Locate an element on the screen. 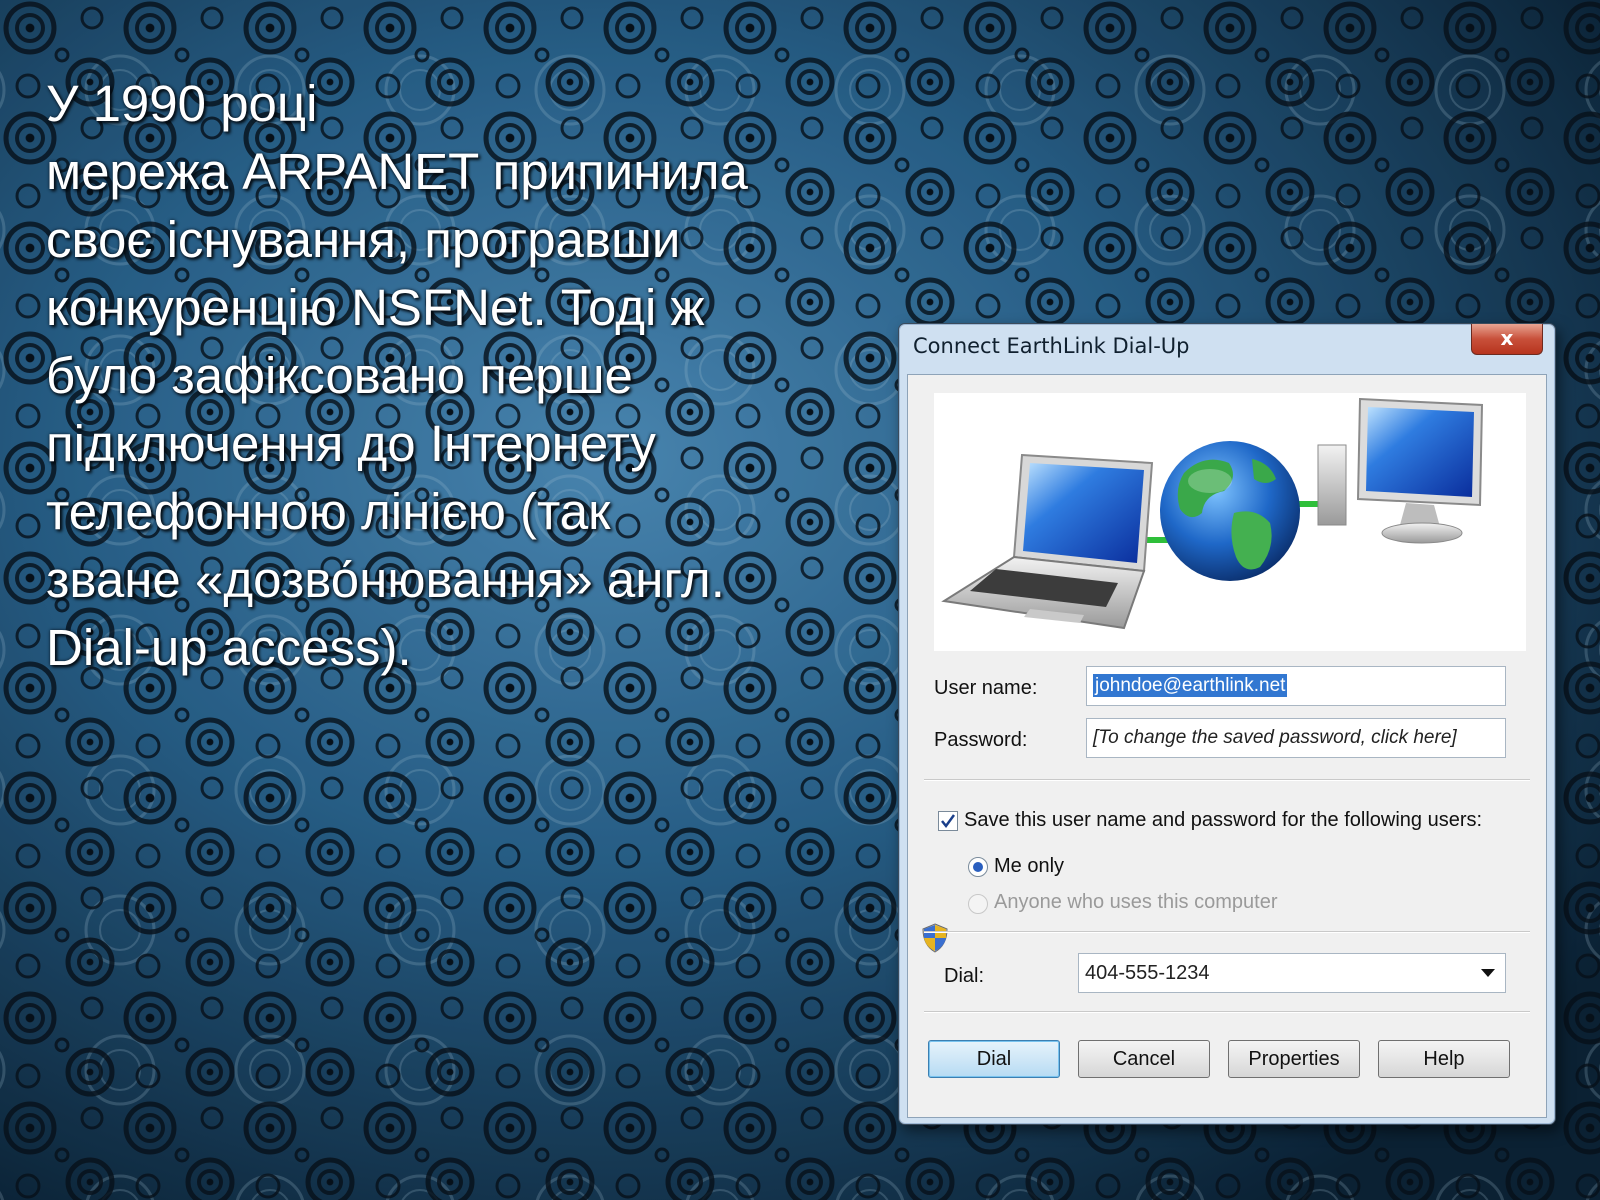  save-credentials-checkbox is located at coordinates (948, 821).